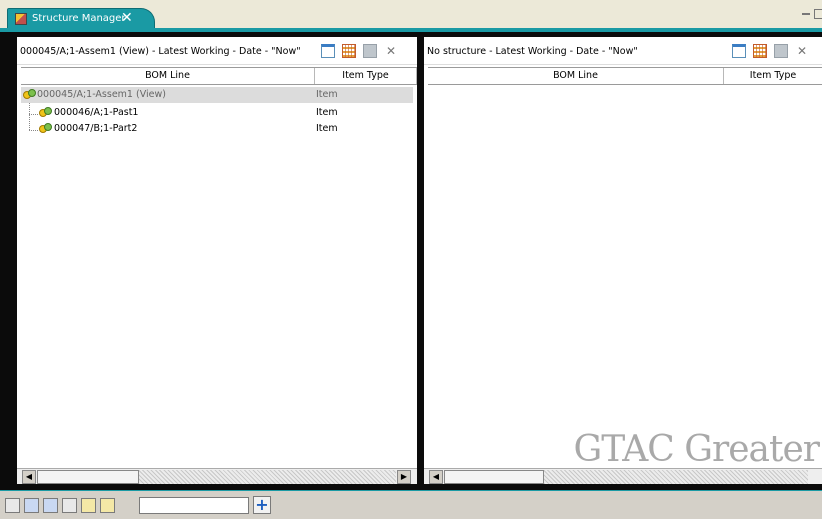 This screenshot has width=822, height=519. What do you see at coordinates (811, 15) in the screenshot?
I see `window-controls` at bounding box center [811, 15].